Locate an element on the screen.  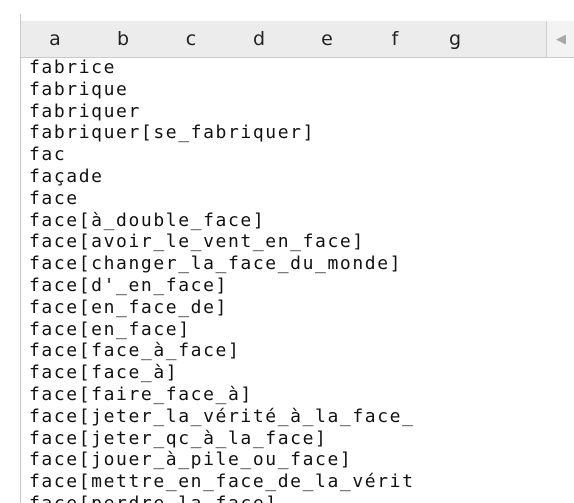
list-item: face[avoir_le_vent_en_face] is located at coordinates (301, 242).